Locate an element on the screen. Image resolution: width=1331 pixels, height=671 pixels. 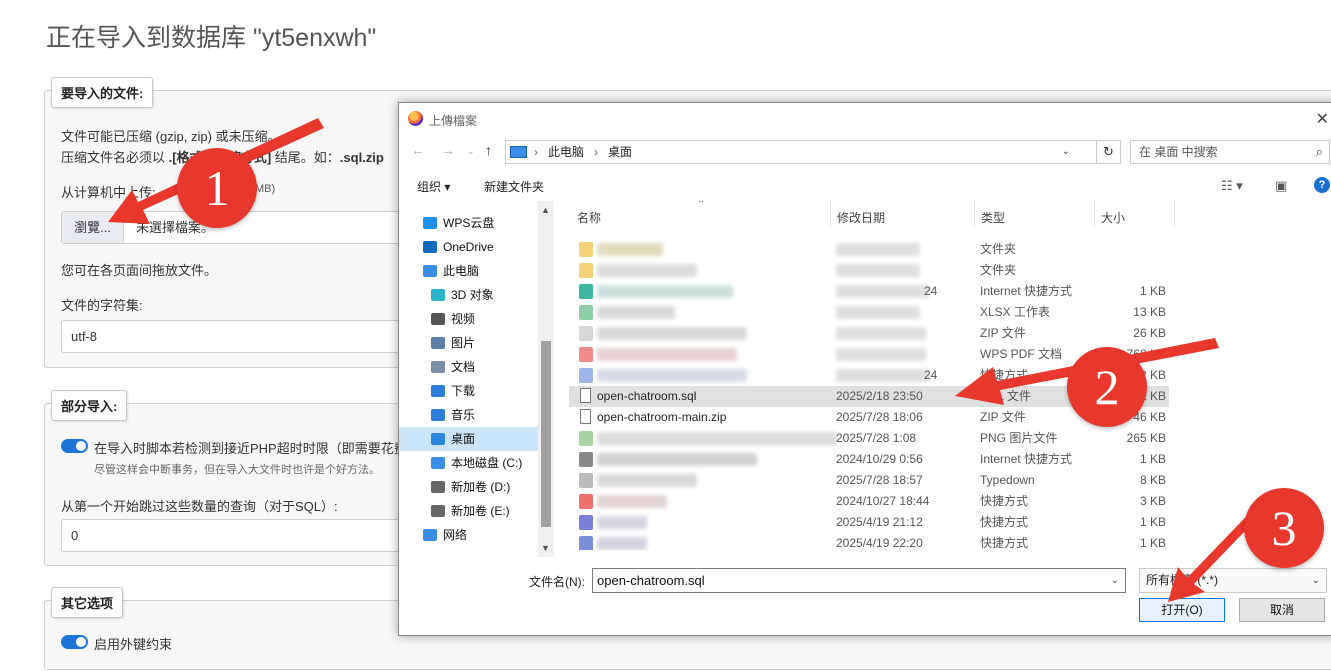
charset-label: 文件的字符集: is located at coordinates (102, 305).